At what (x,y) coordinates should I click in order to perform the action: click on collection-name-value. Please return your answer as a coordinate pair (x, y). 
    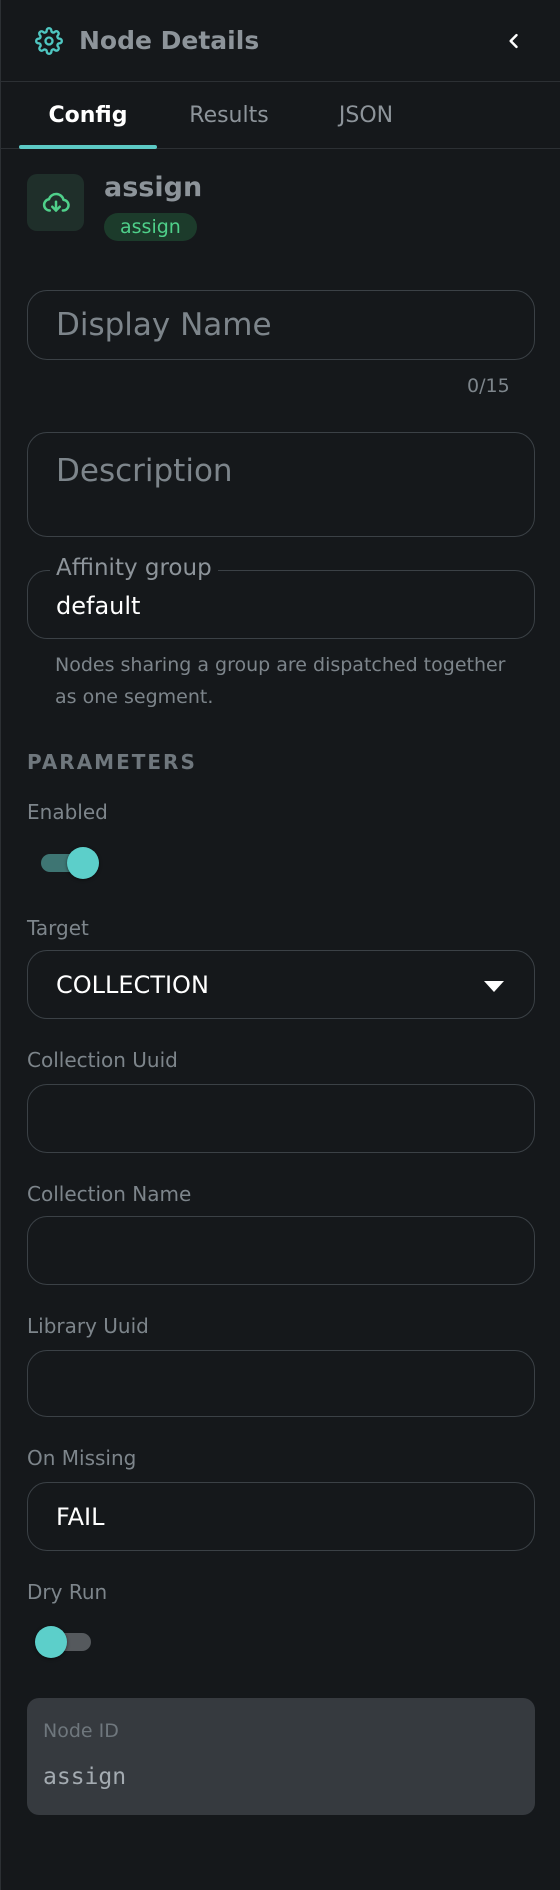
    Looking at the image, I should click on (42, 1231).